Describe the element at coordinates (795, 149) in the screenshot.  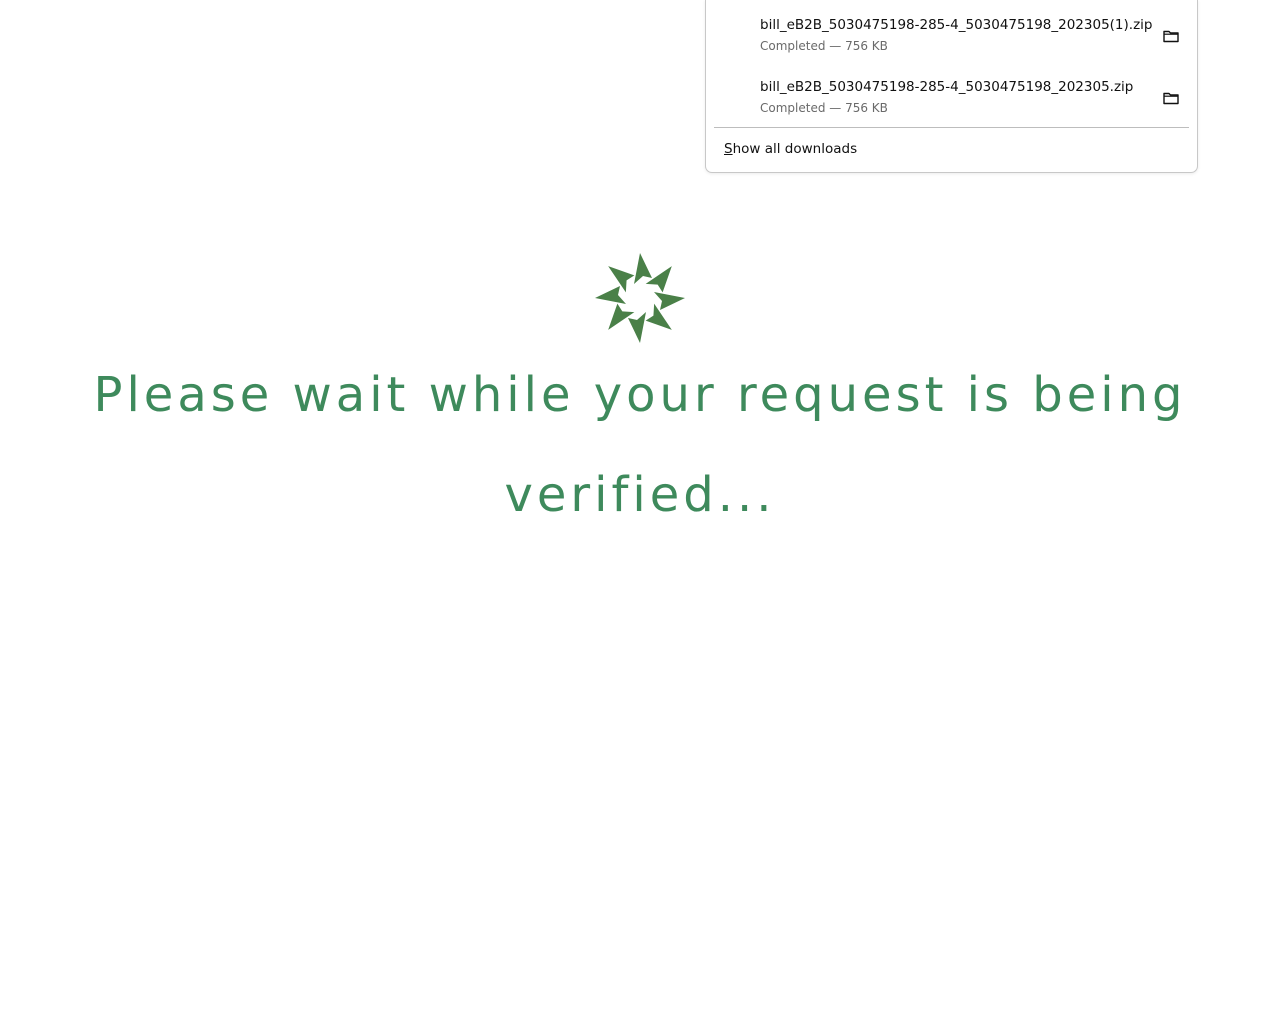
I see `show-all-label: how all downloads` at that location.